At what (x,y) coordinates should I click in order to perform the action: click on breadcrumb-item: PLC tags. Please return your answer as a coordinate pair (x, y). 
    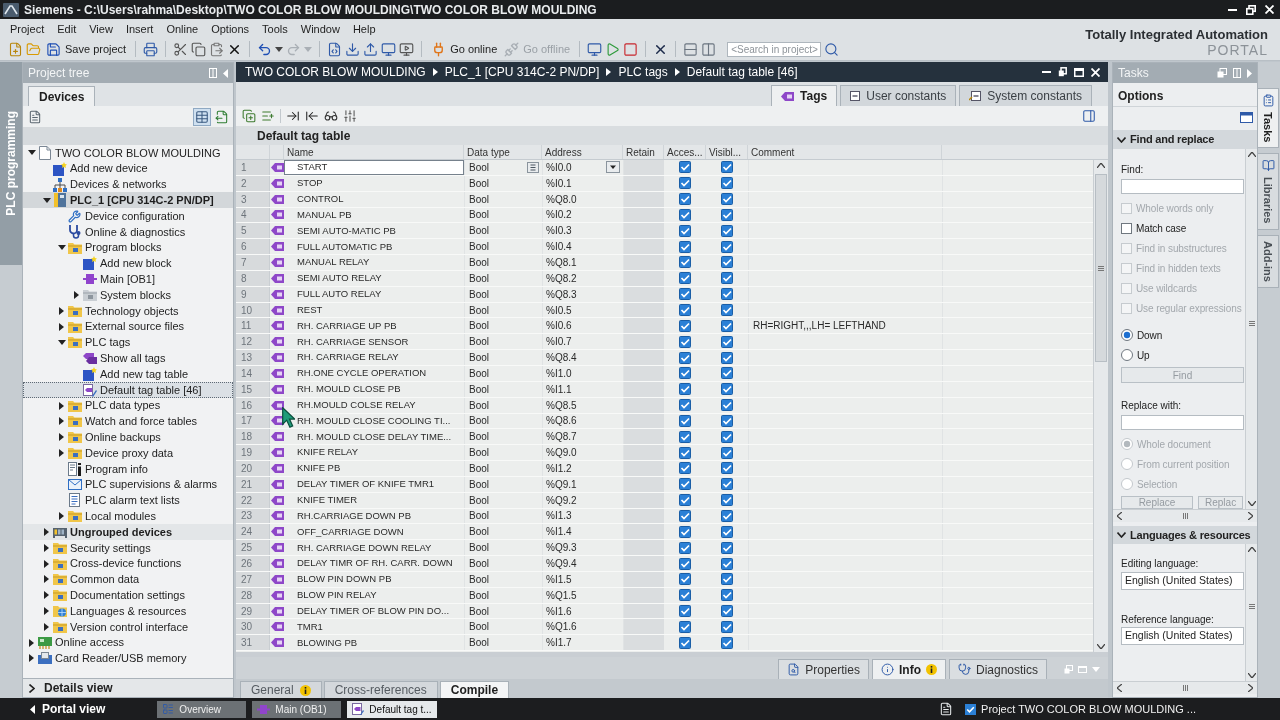
    Looking at the image, I should click on (643, 72).